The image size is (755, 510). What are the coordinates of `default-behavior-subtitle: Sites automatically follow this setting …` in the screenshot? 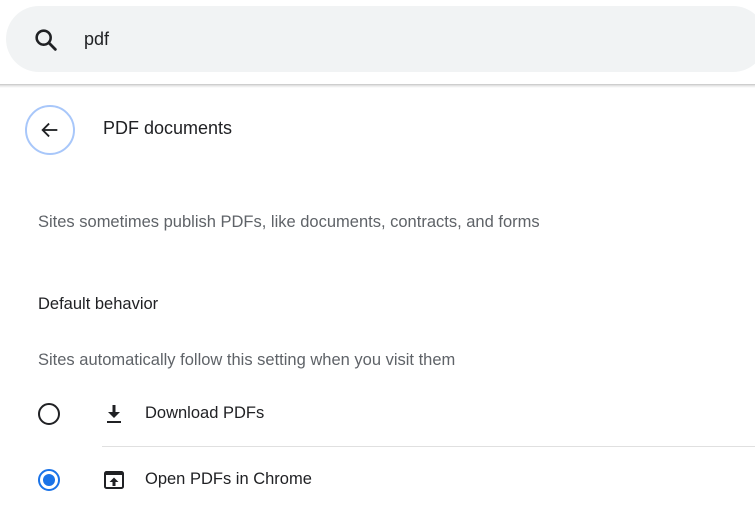 It's located at (247, 360).